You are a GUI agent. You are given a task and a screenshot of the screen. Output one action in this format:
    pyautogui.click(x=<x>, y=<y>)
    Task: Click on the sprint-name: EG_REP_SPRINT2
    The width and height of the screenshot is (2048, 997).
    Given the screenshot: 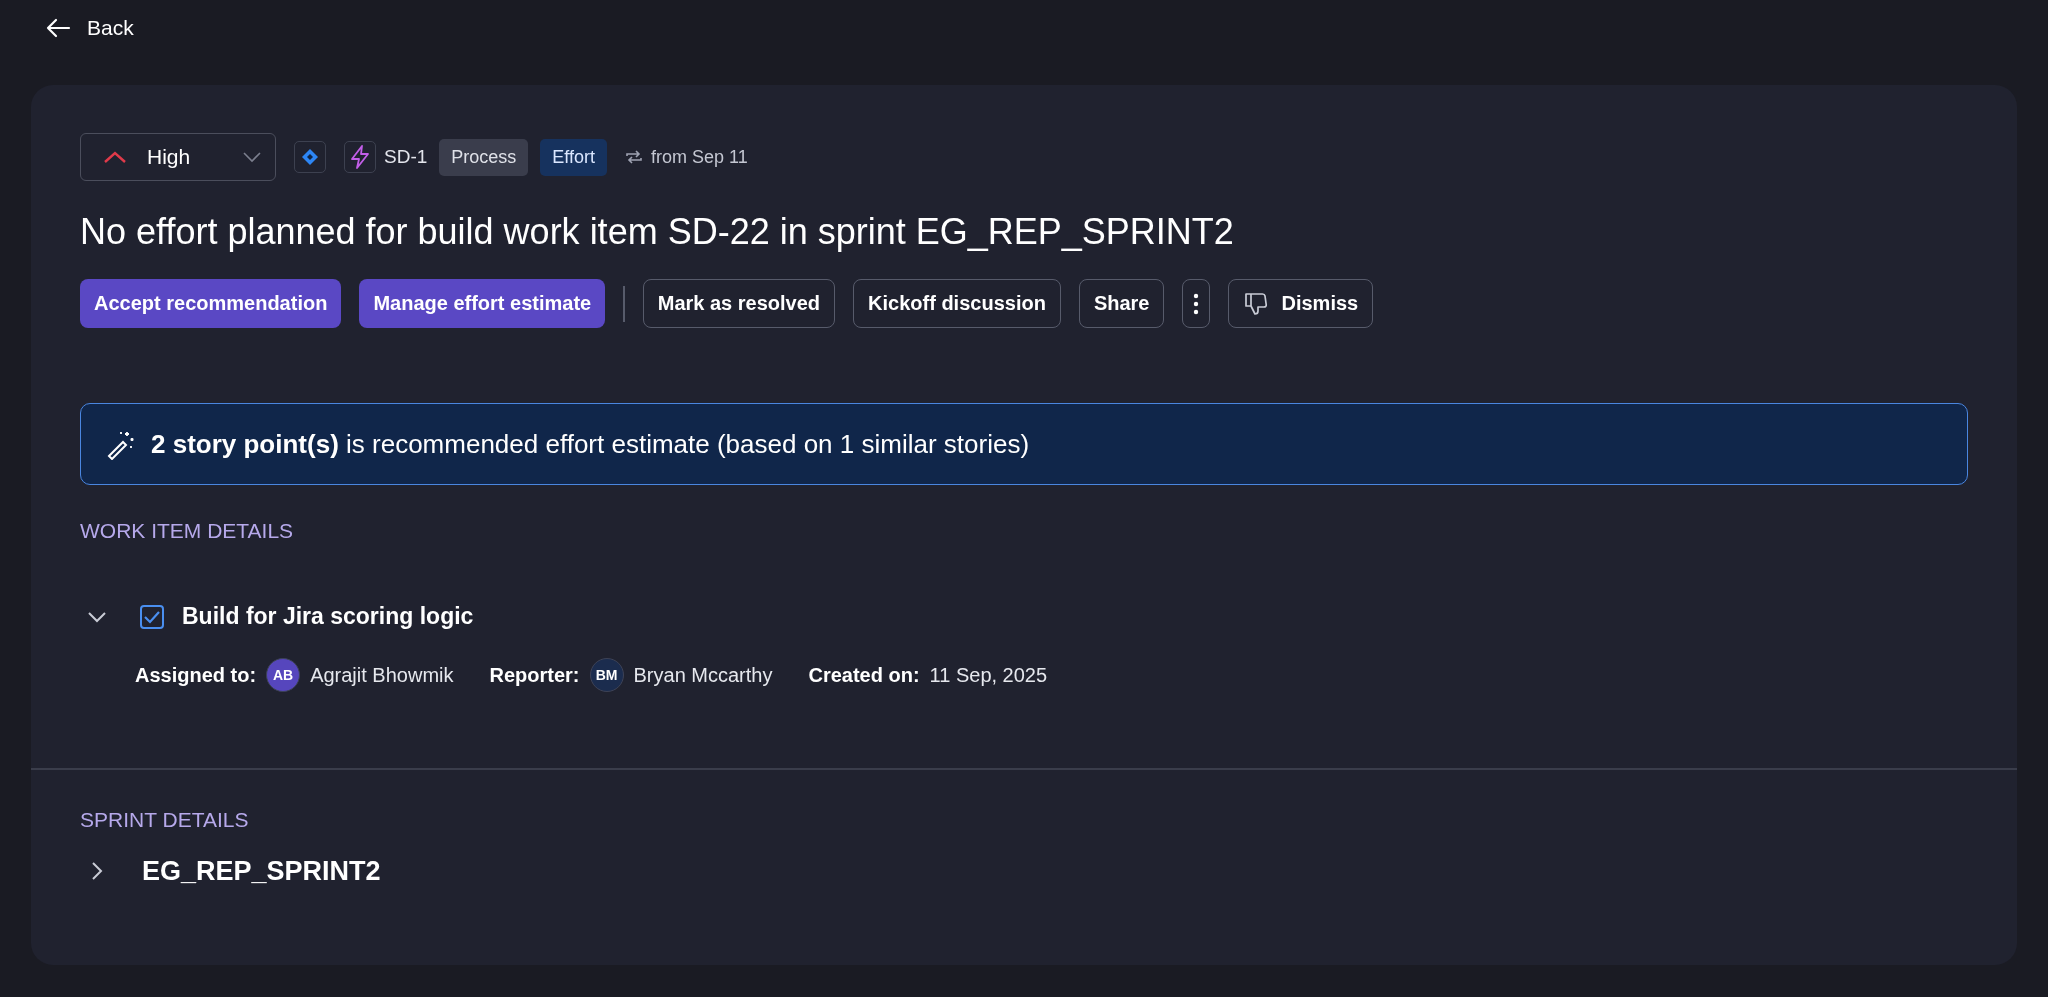 What is the action you would take?
    pyautogui.click(x=261, y=871)
    